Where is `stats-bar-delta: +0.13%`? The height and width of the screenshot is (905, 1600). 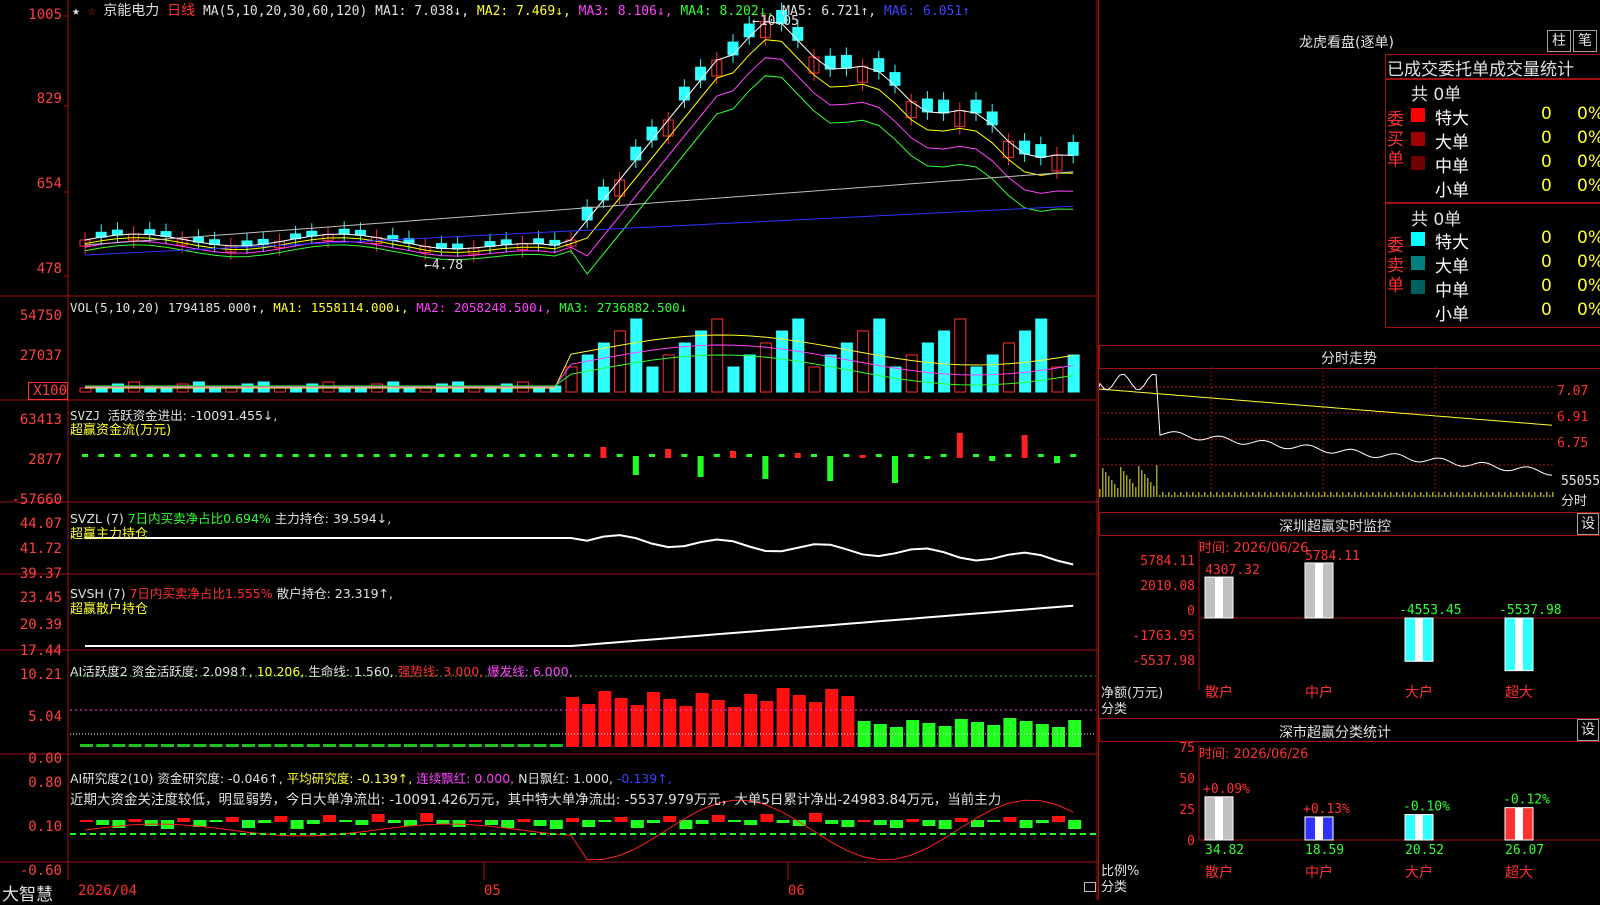 stats-bar-delta: +0.13% is located at coordinates (1326, 809).